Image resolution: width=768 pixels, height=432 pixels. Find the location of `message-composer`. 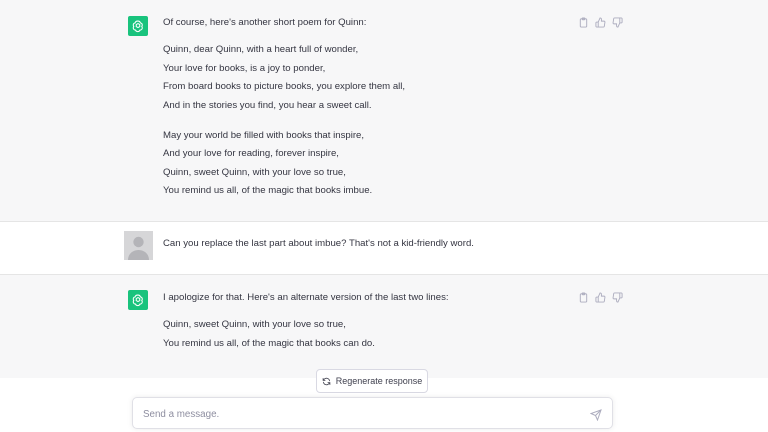

message-composer is located at coordinates (372, 413).